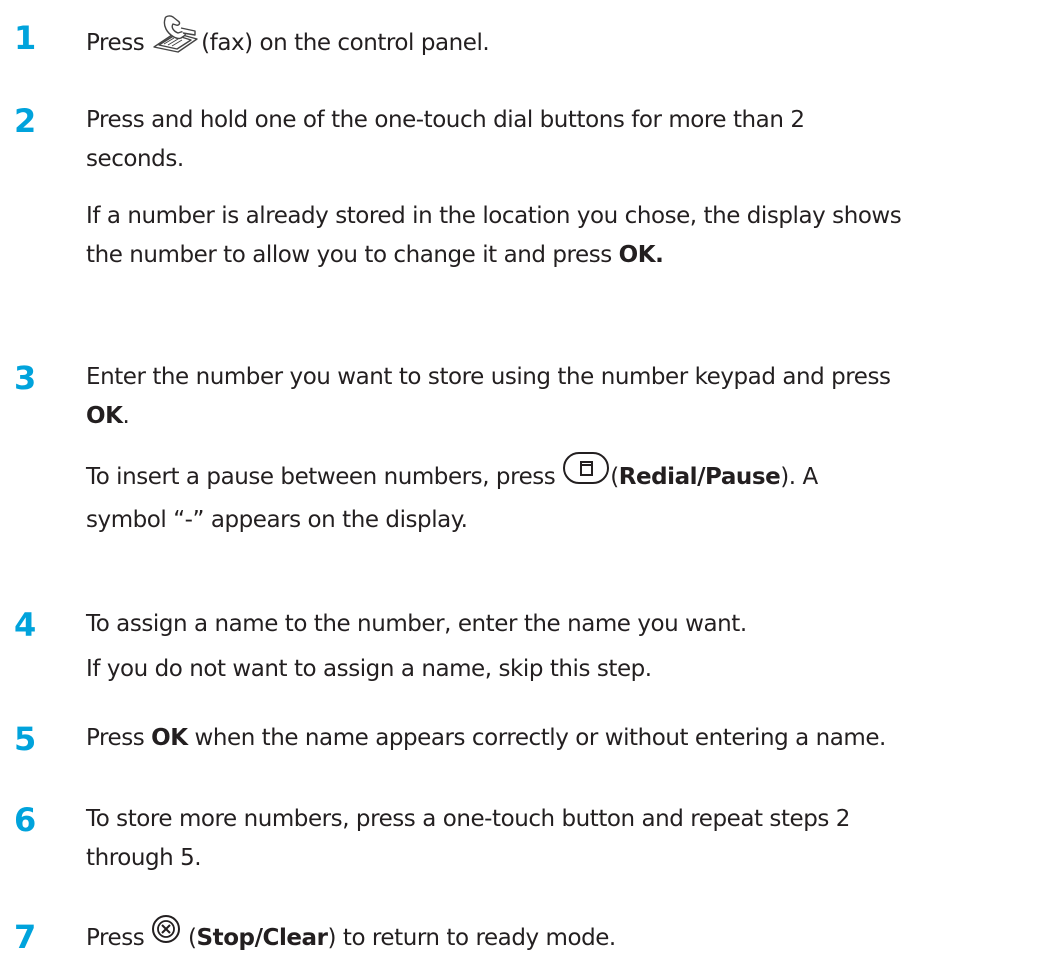  I want to click on step-number: 6, so click(25, 820).